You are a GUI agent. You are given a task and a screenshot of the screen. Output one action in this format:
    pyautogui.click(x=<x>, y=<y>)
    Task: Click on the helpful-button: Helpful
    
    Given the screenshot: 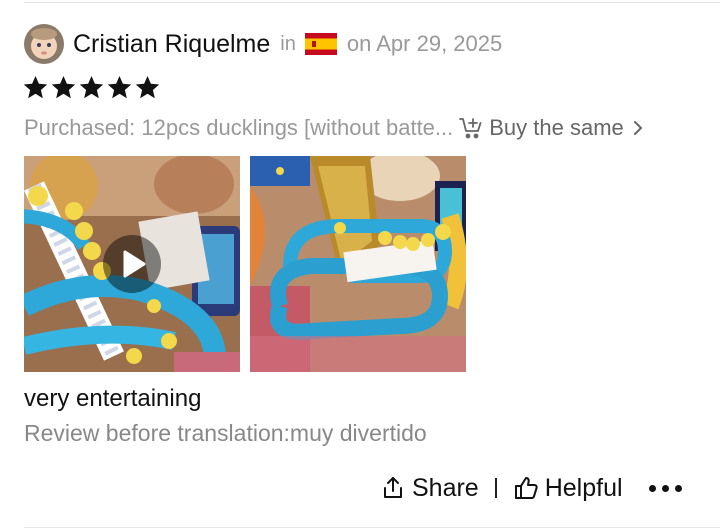 What is the action you would take?
    pyautogui.click(x=568, y=488)
    